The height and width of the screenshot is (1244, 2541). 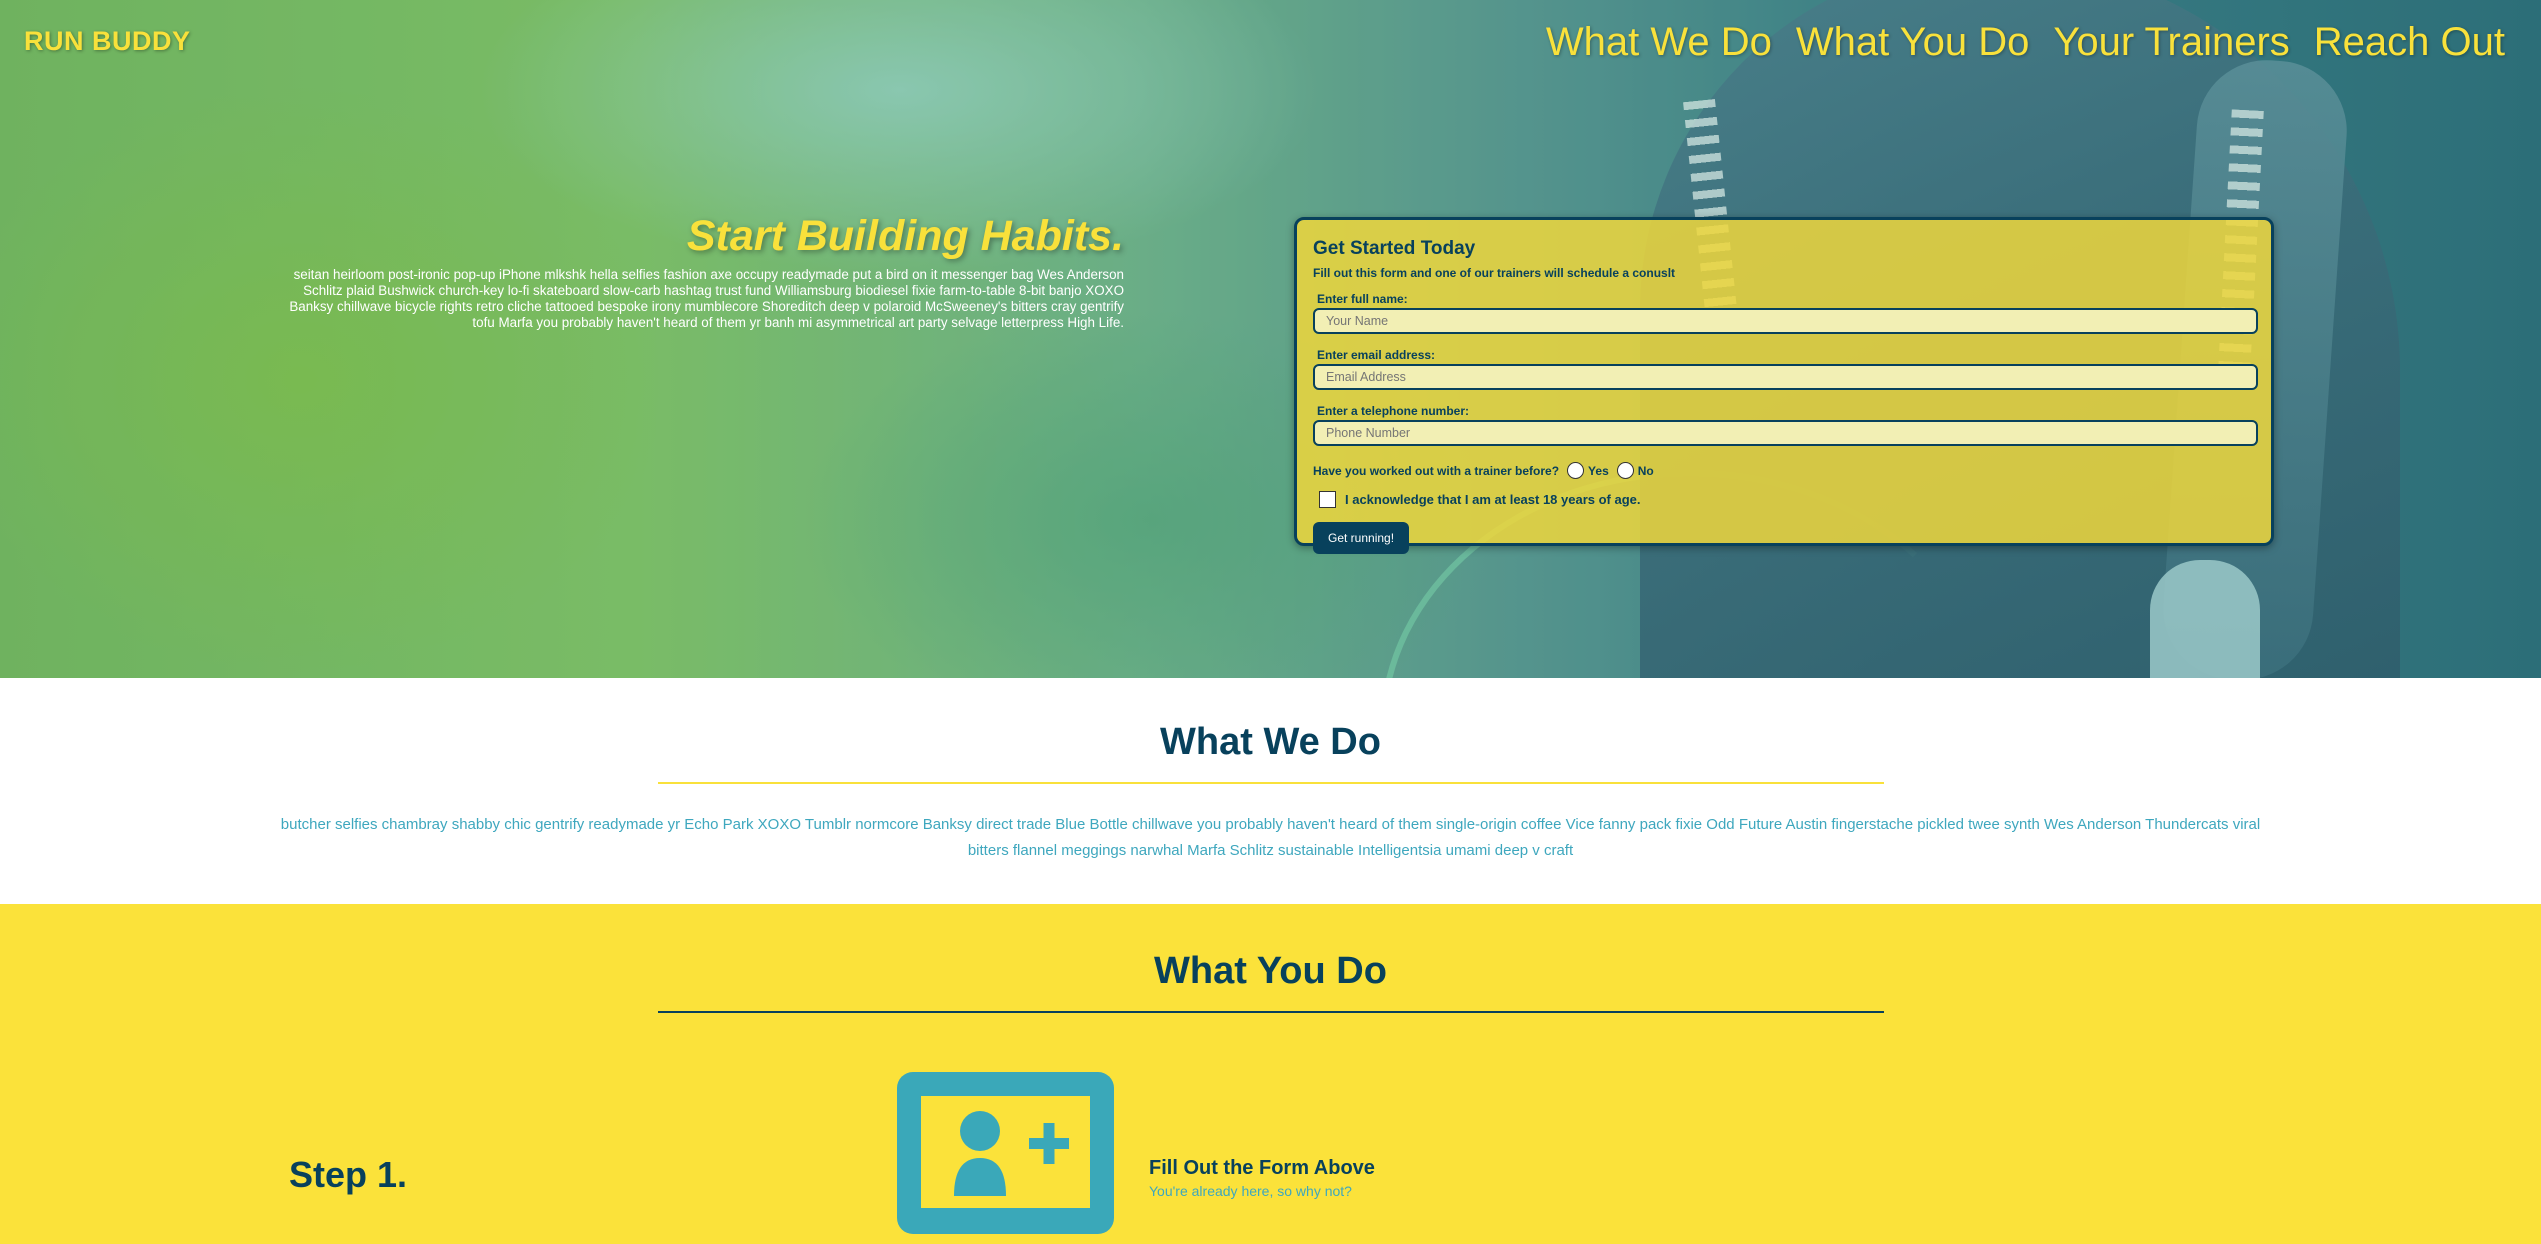 I want to click on step-heading: Fill Out the Form Above, so click(x=1262, y=1168).